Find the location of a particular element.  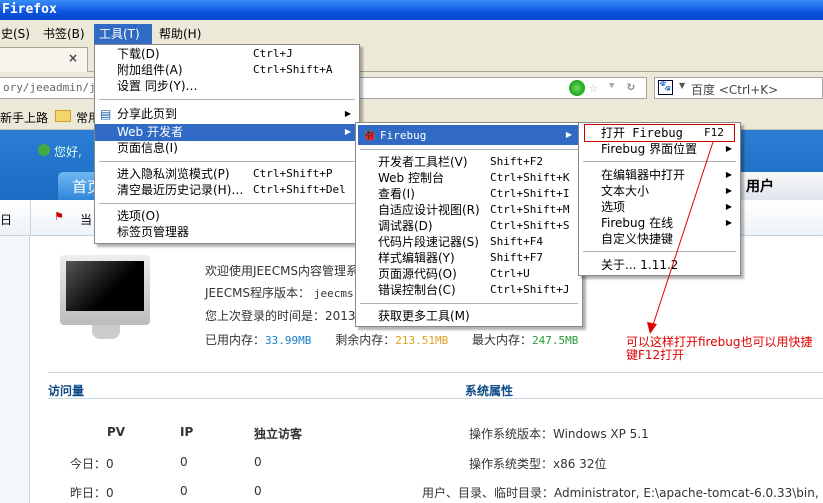

monitor-stand is located at coordinates (106, 332).